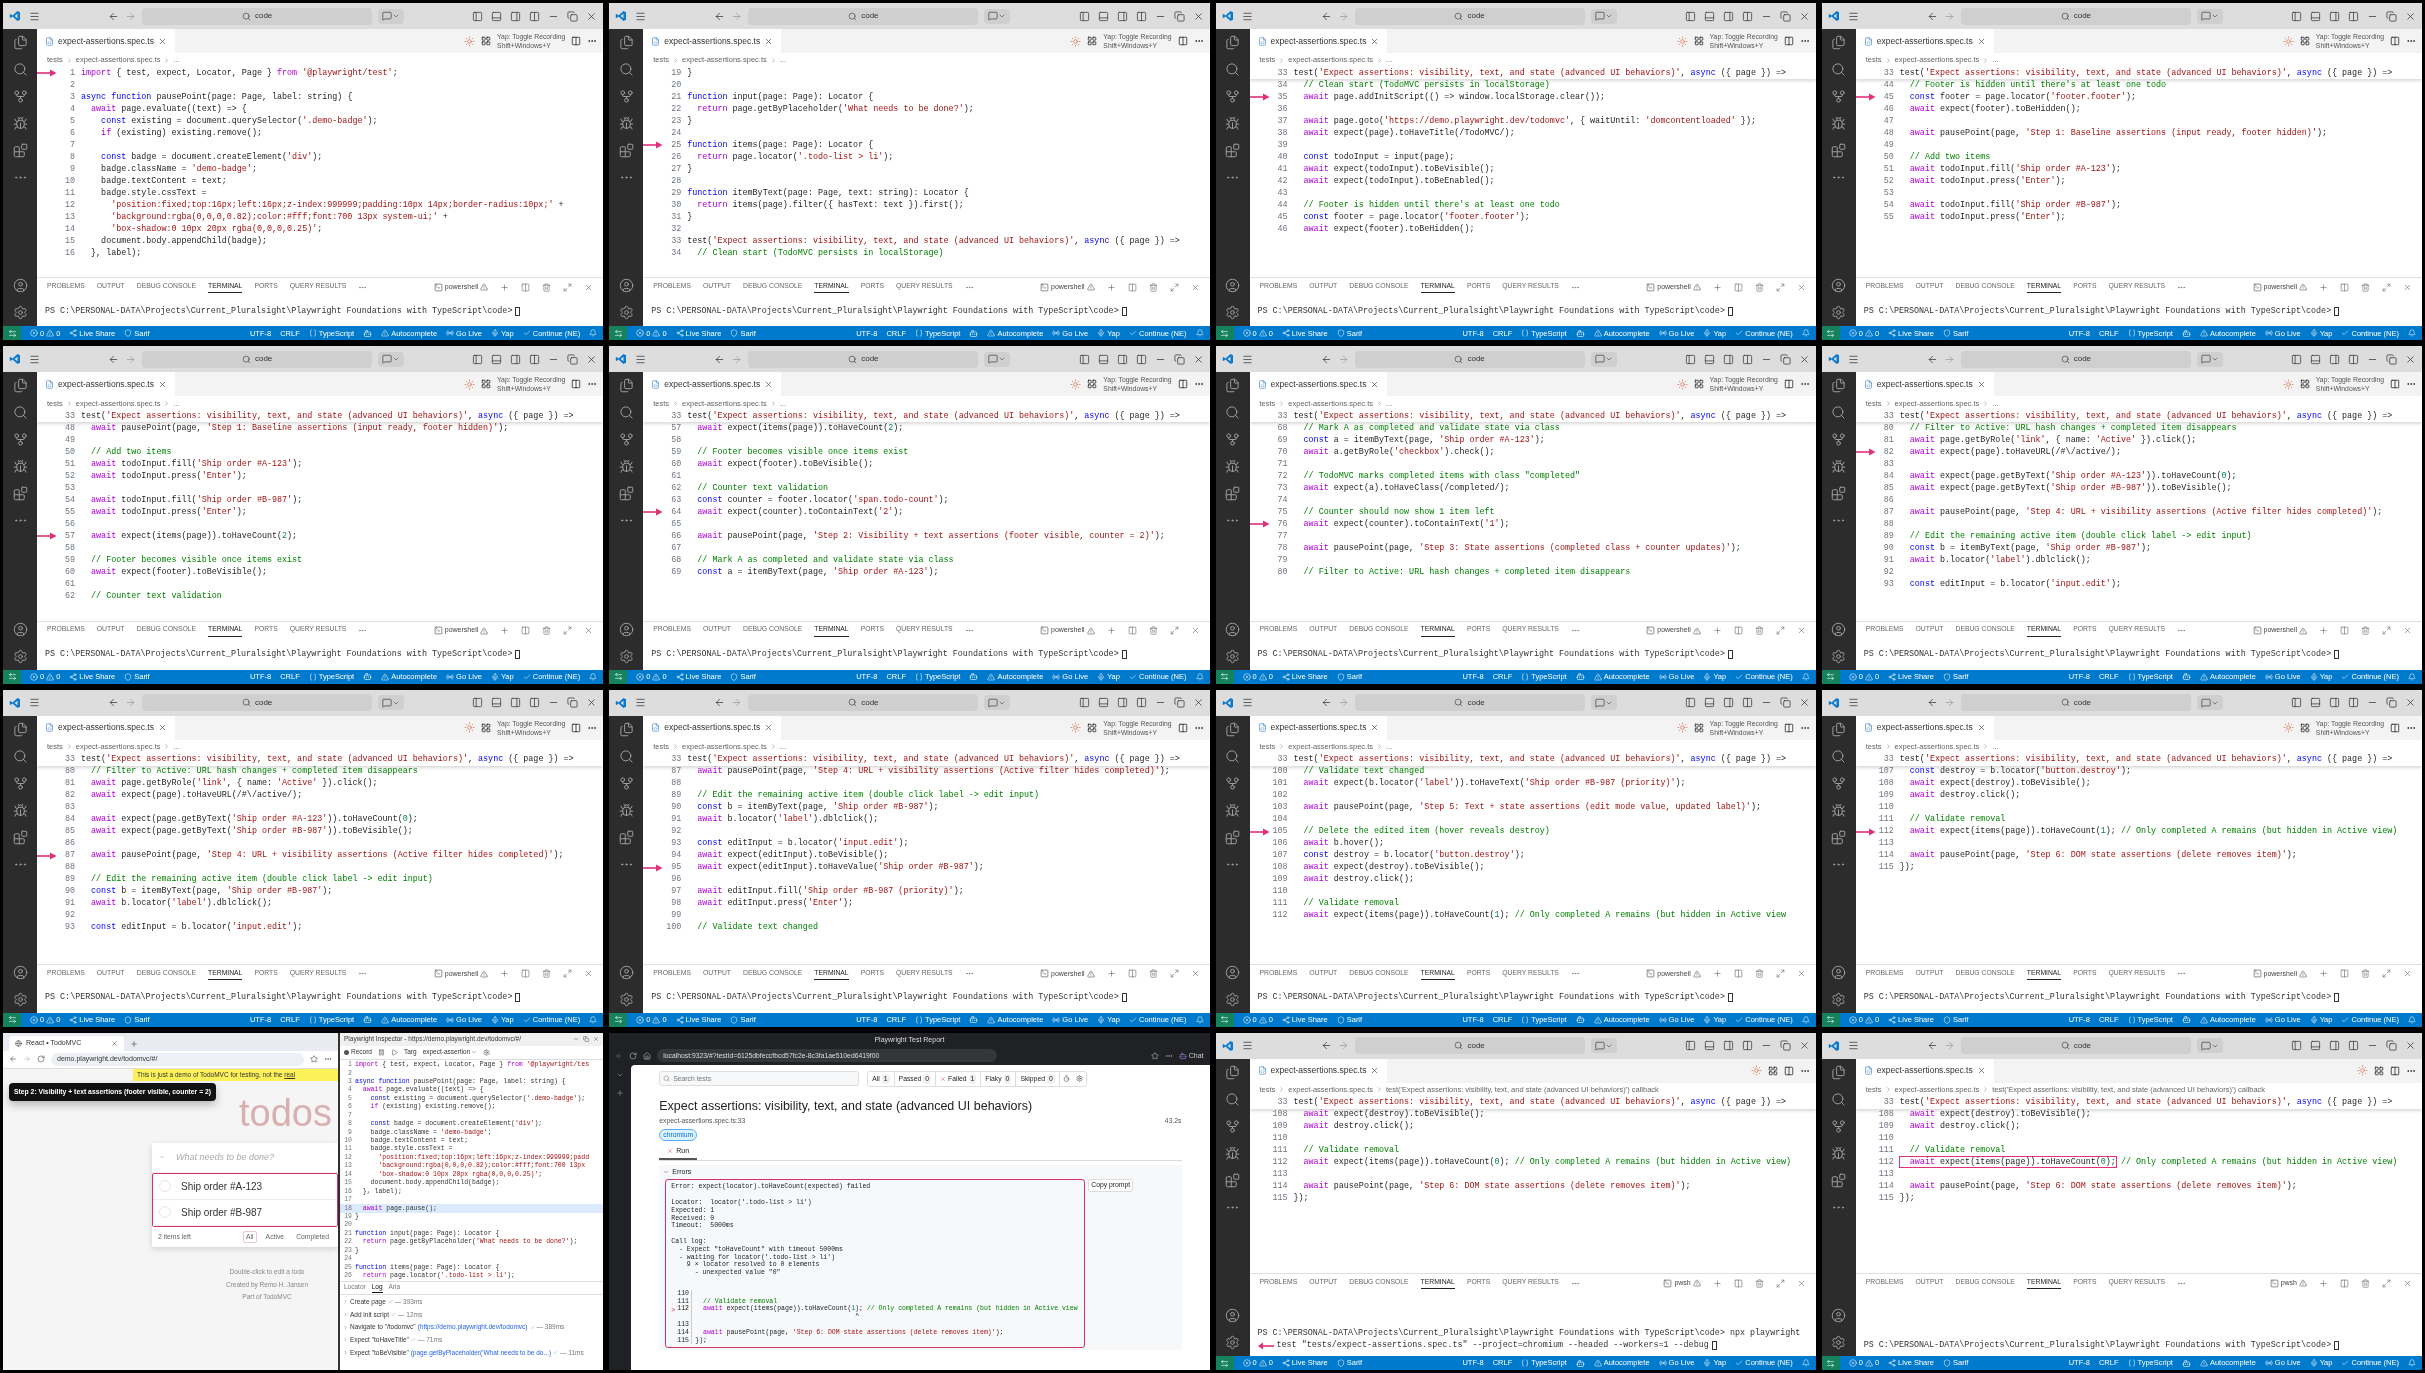 The image size is (2425, 1373). I want to click on code-line: await expect(destroy).toBeVisible();, so click(1999, 1114).